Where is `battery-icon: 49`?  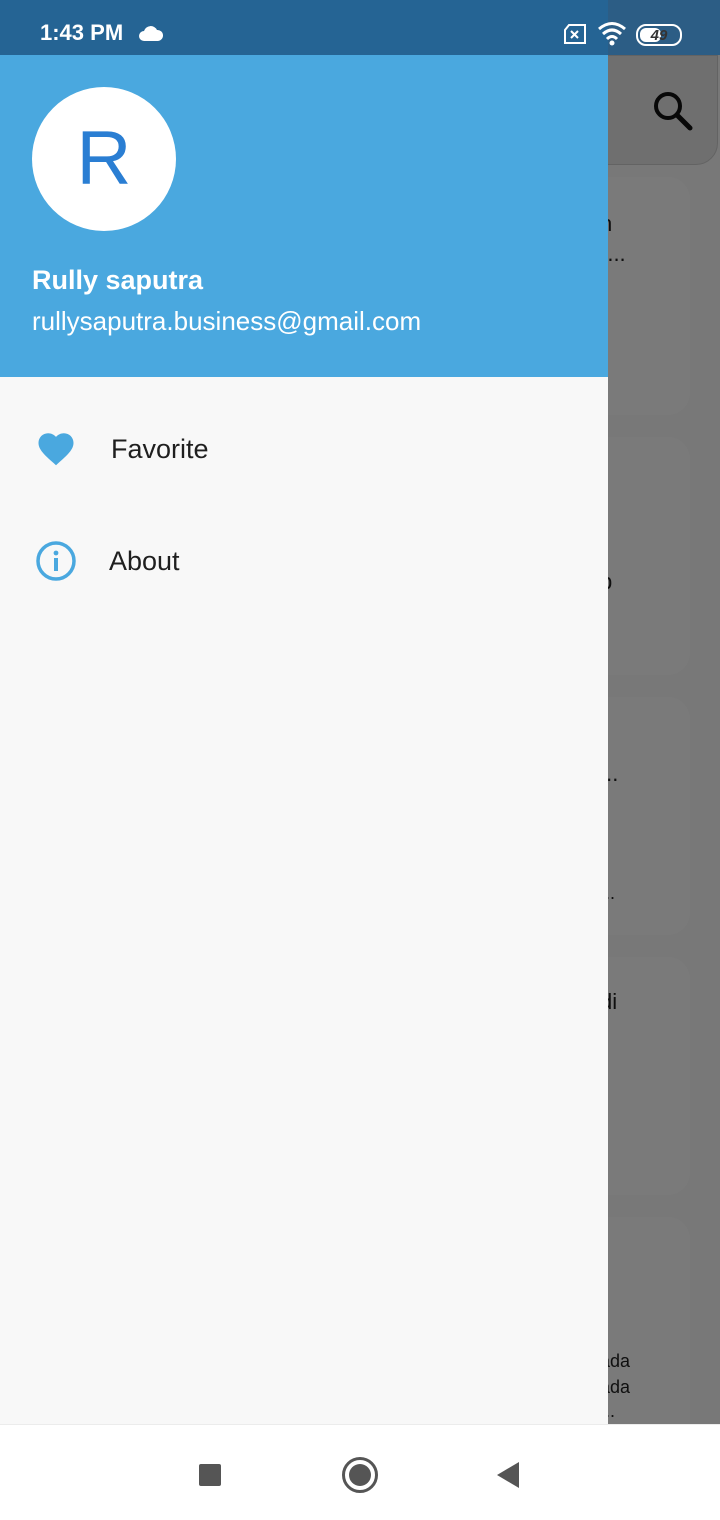
battery-icon: 49 is located at coordinates (659, 35).